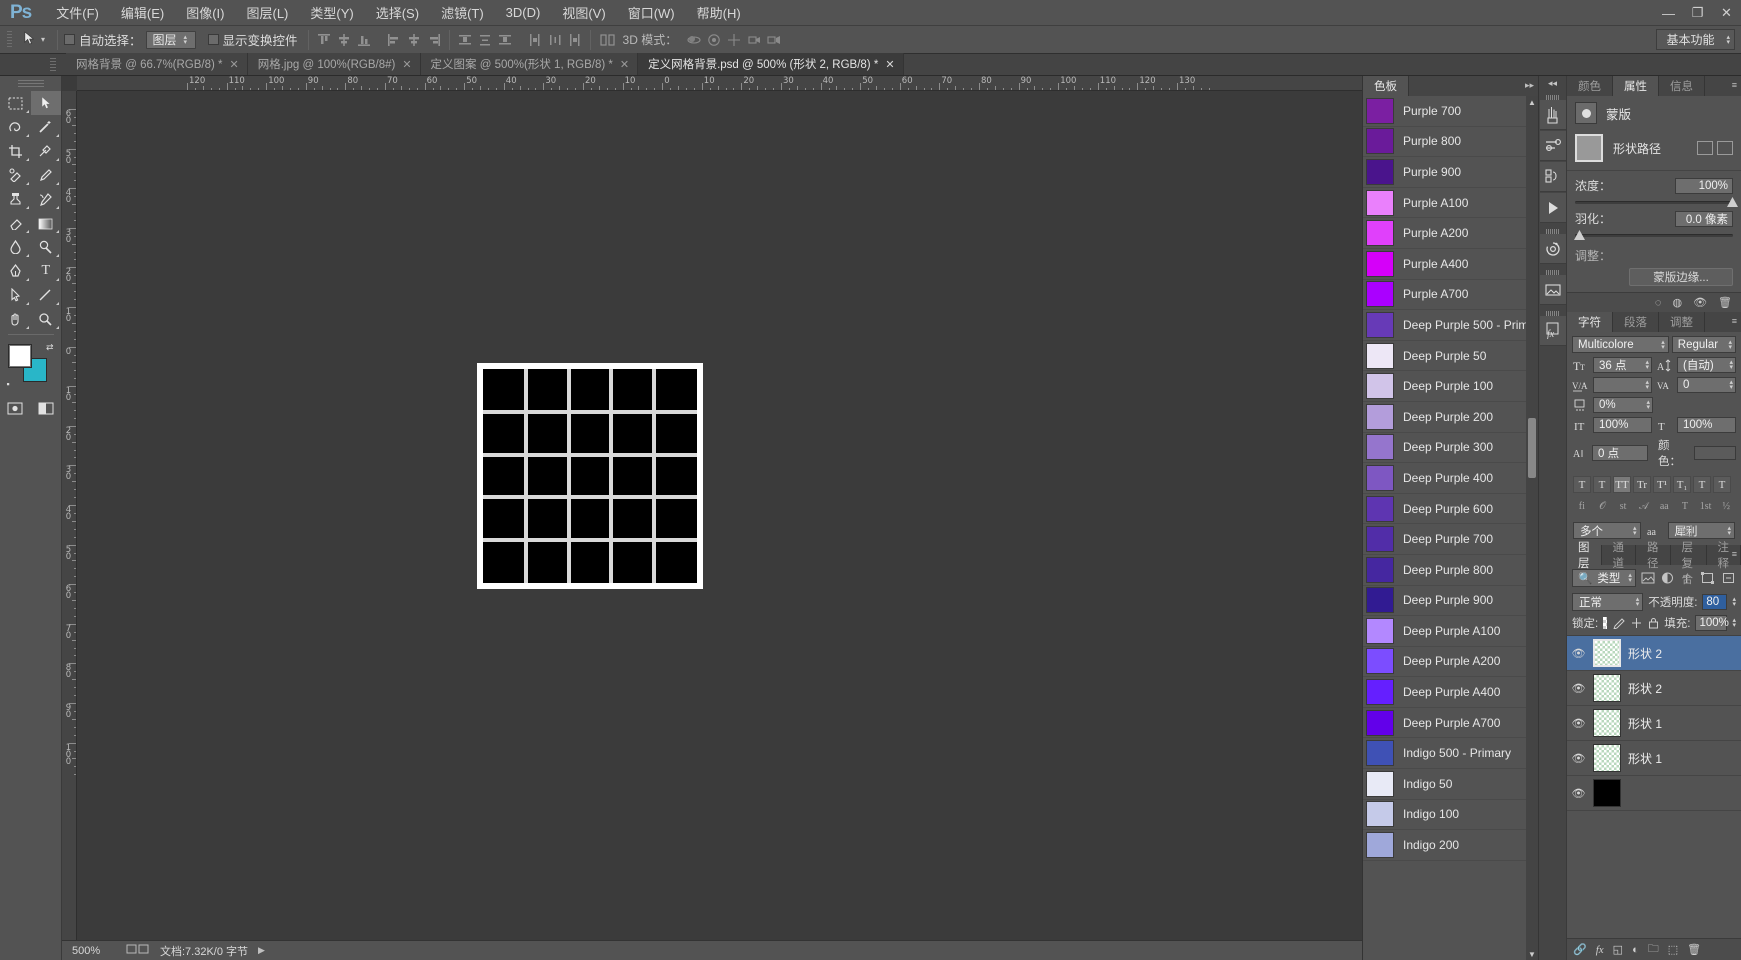 The width and height of the screenshot is (1741, 960). Describe the element at coordinates (1450, 478) in the screenshot. I see `swatch-row: Deep Purple 400` at that location.